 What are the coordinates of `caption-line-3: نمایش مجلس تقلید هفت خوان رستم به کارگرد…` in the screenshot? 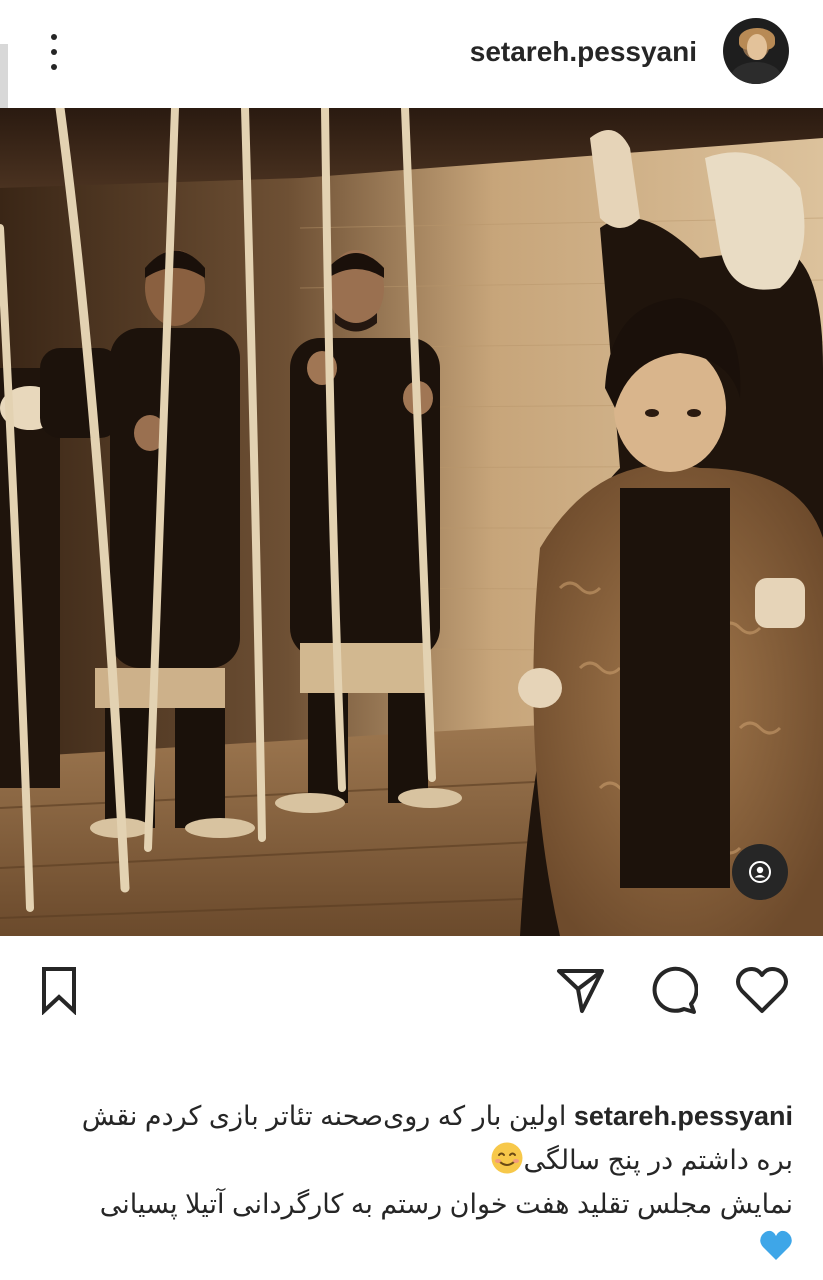 It's located at (411, 1204).